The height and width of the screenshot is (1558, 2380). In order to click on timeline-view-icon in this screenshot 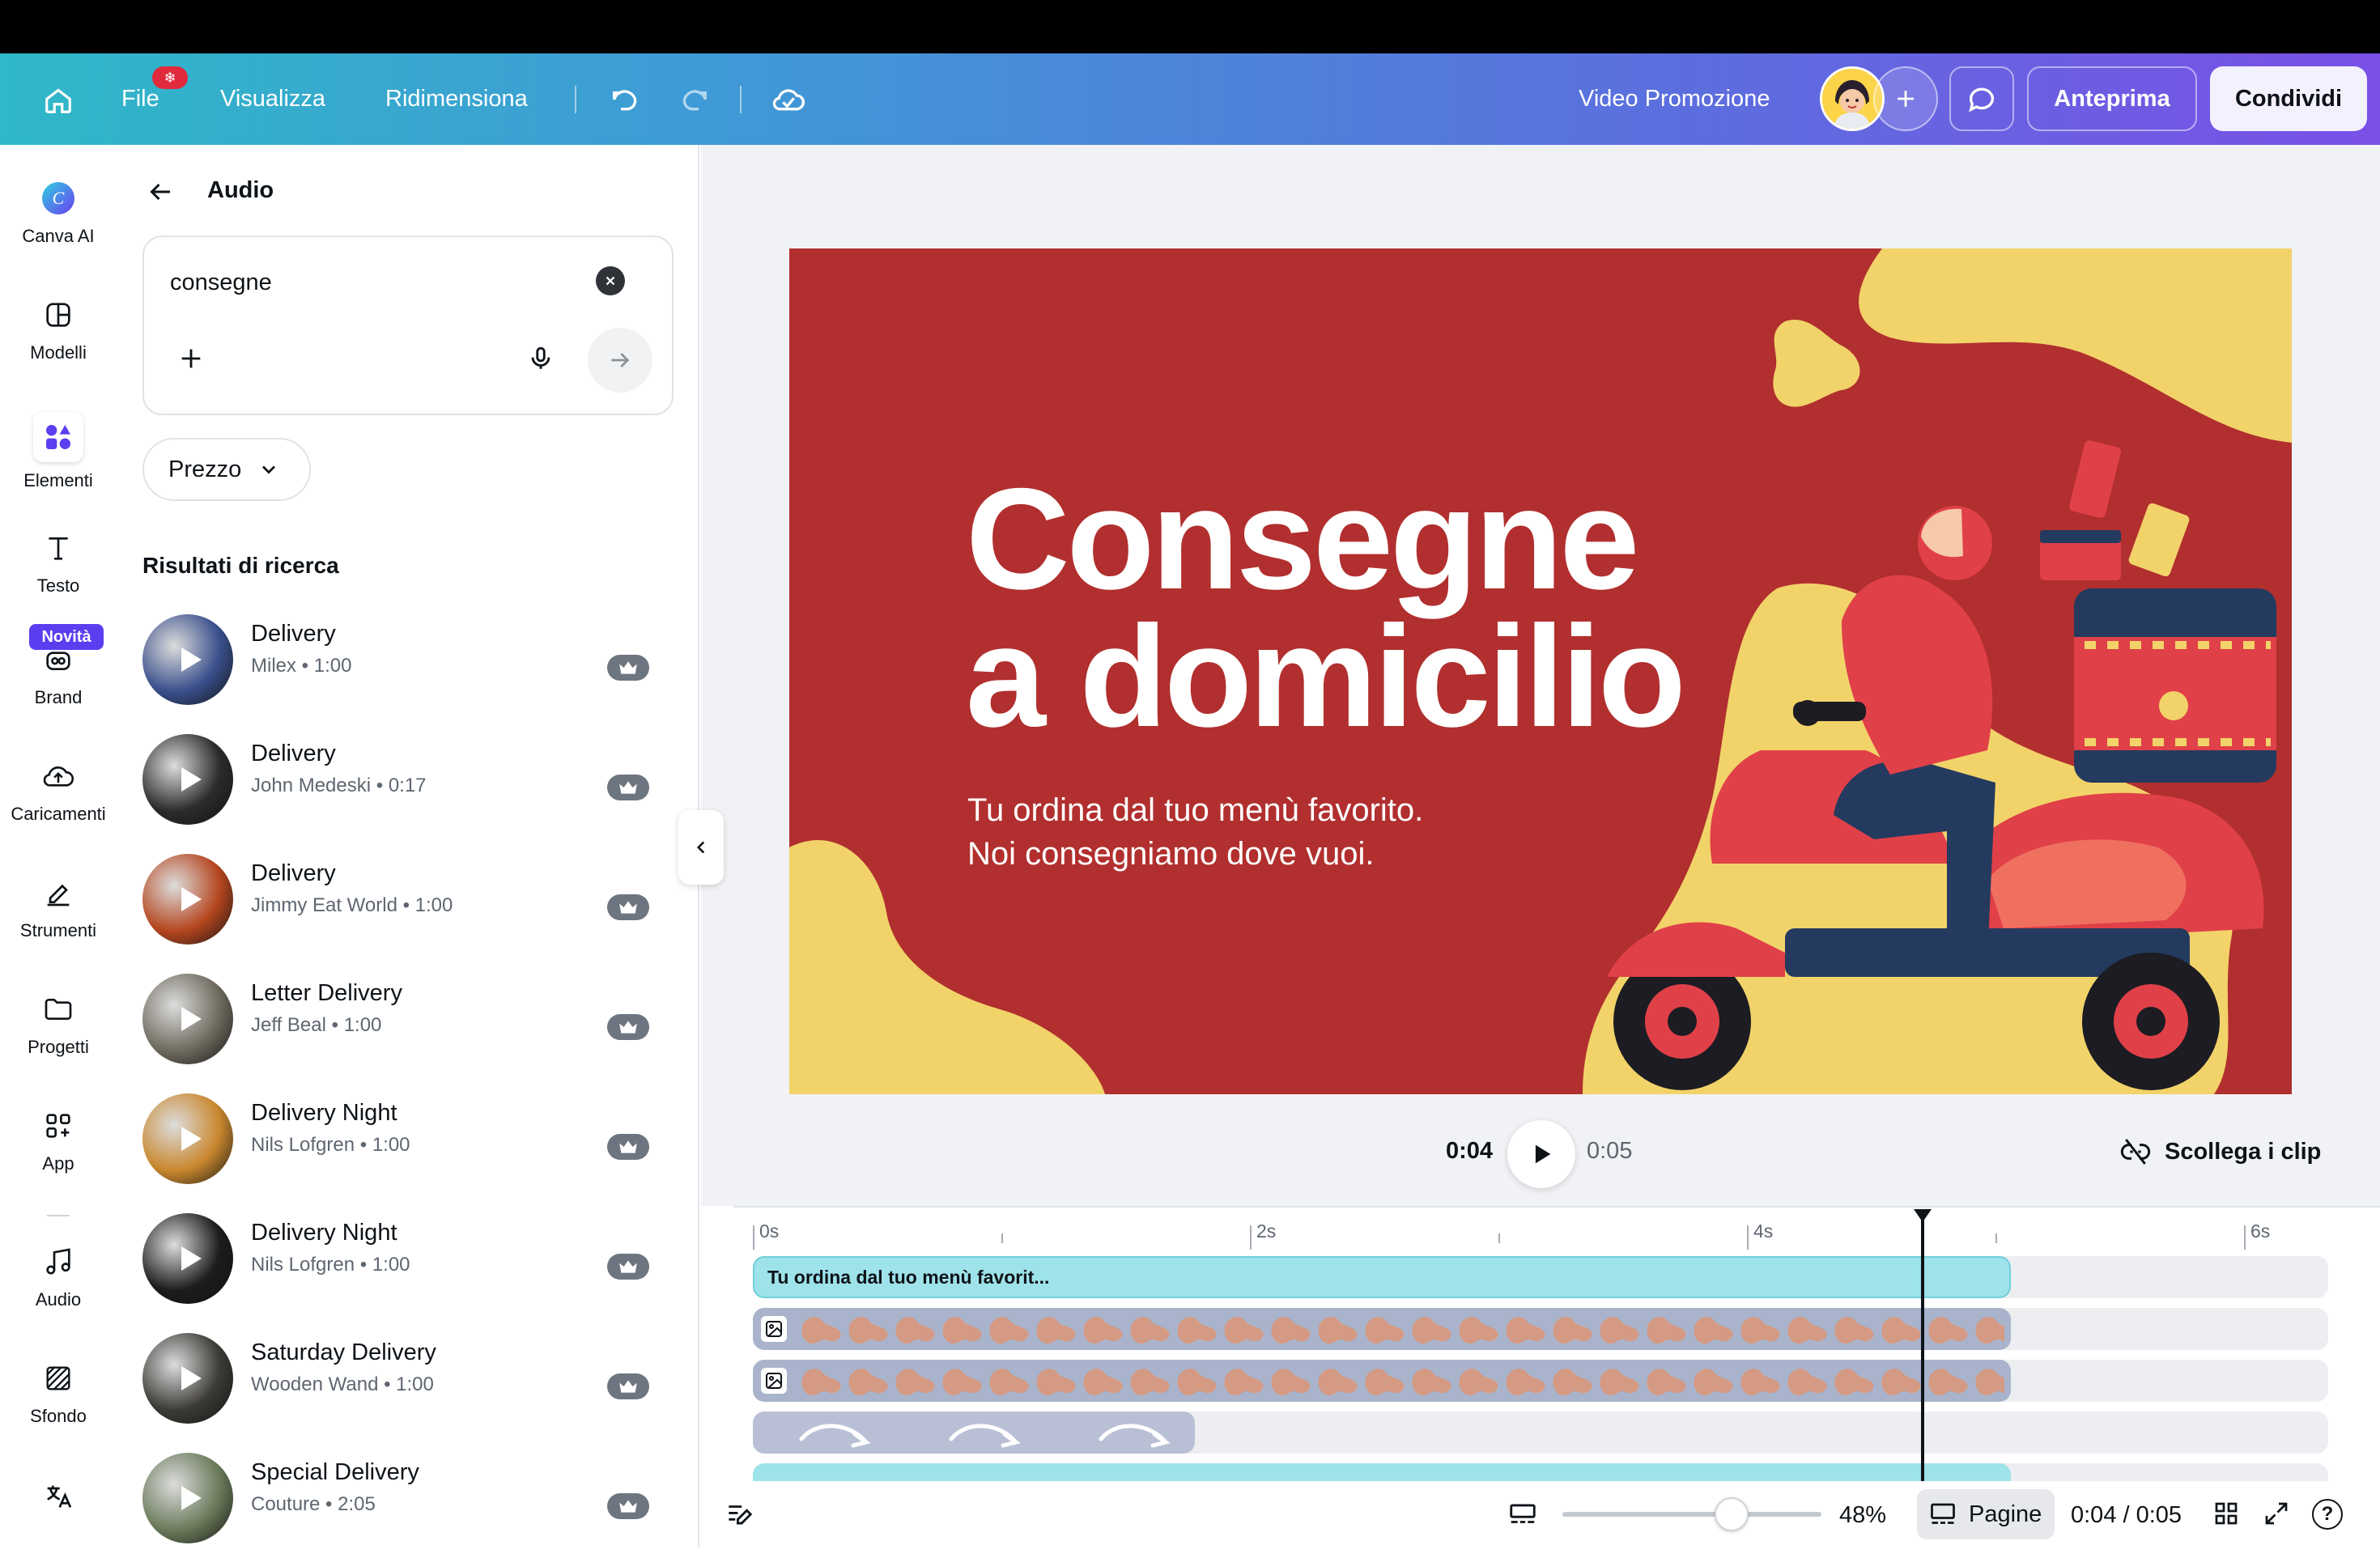, I will do `click(1523, 1515)`.